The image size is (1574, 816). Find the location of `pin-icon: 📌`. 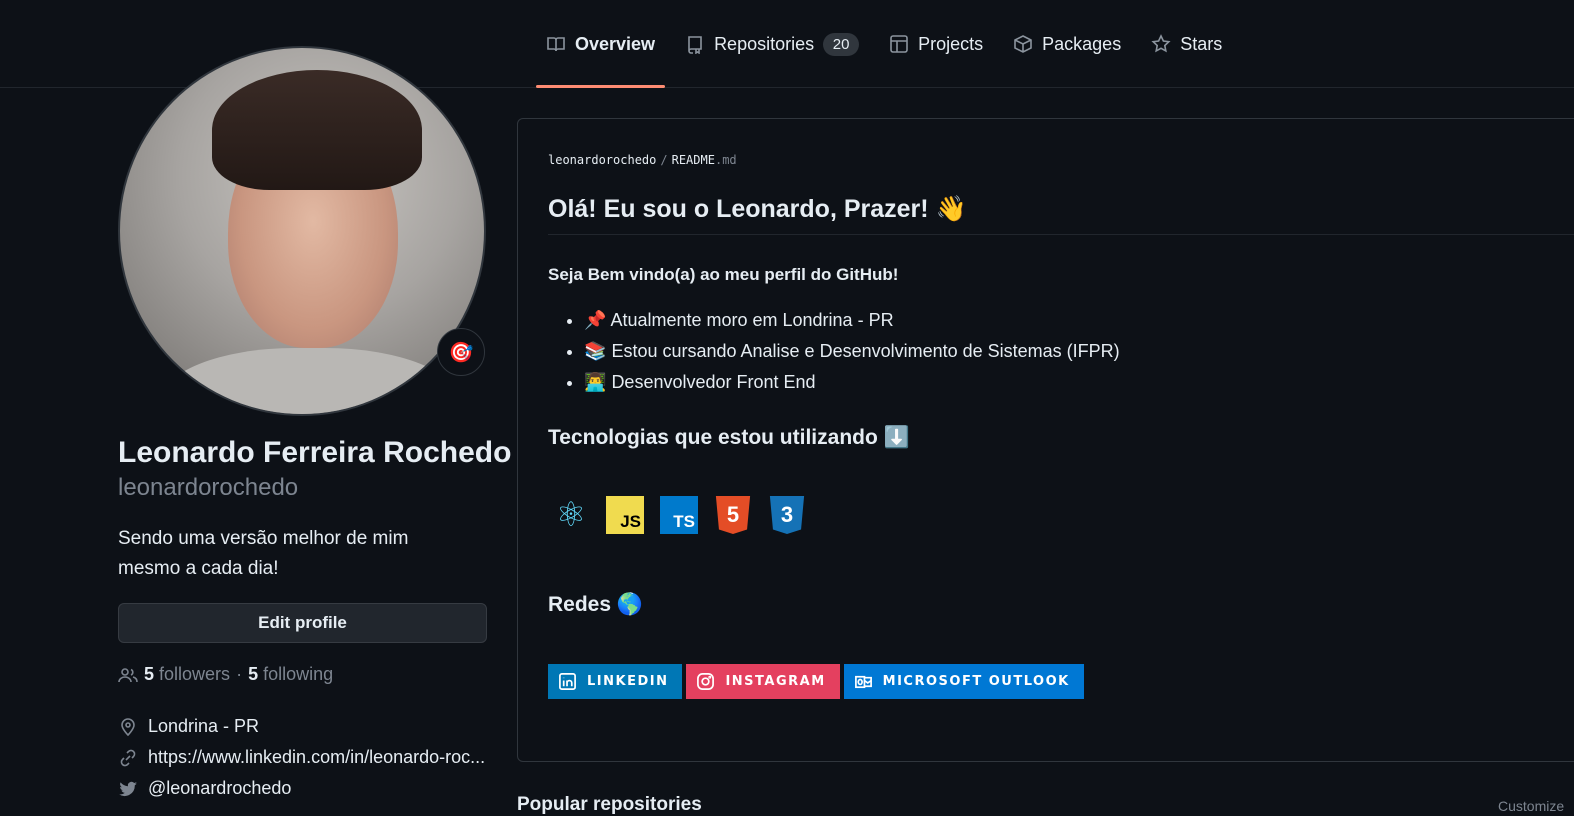

pin-icon: 📌 is located at coordinates (595, 320).